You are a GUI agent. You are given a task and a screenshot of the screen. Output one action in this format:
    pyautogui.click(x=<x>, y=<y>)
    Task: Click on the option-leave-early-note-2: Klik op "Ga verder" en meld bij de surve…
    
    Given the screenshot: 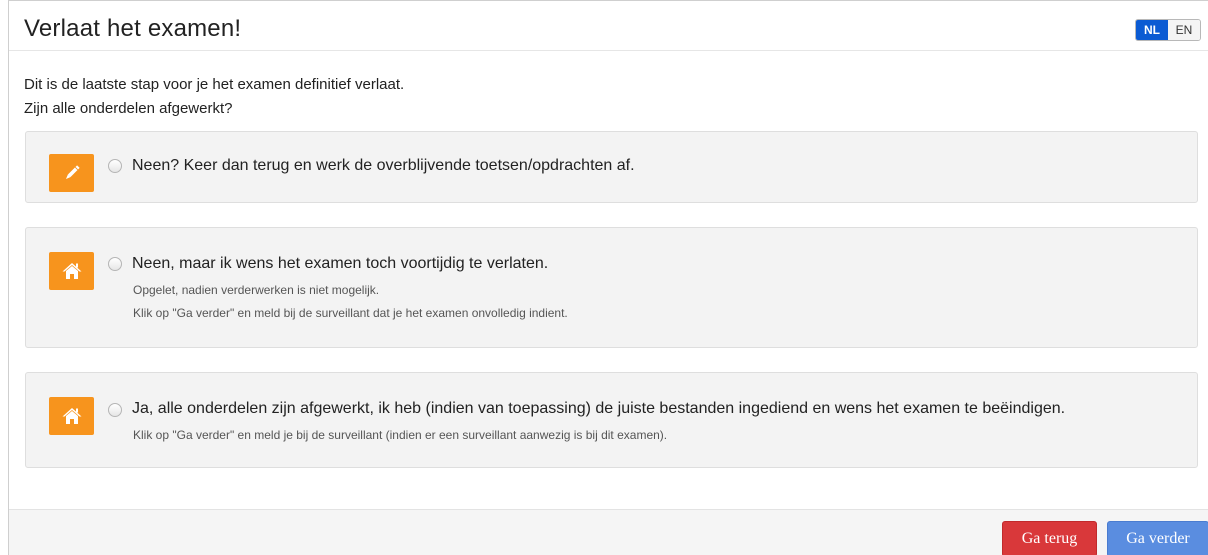 What is the action you would take?
    pyautogui.click(x=350, y=313)
    